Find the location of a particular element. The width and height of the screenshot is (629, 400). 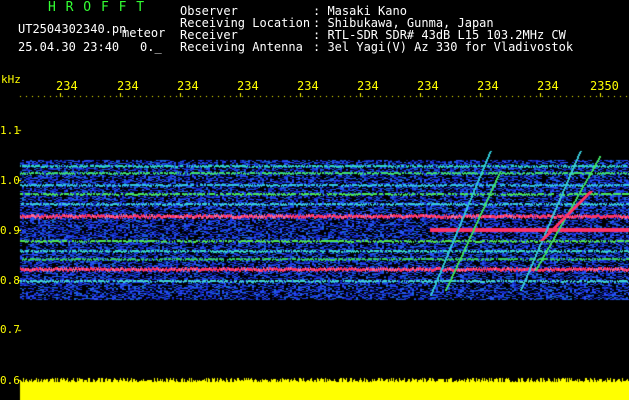

counter-label: 0._ is located at coordinates (151, 47).